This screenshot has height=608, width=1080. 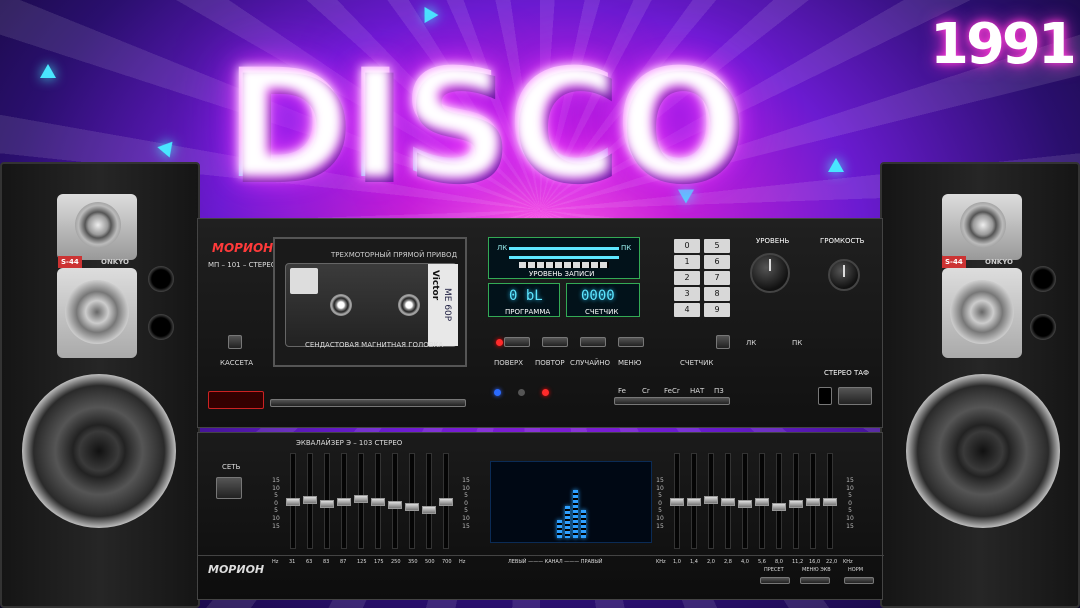 What do you see at coordinates (229, 488) in the screenshot?
I see `power-button` at bounding box center [229, 488].